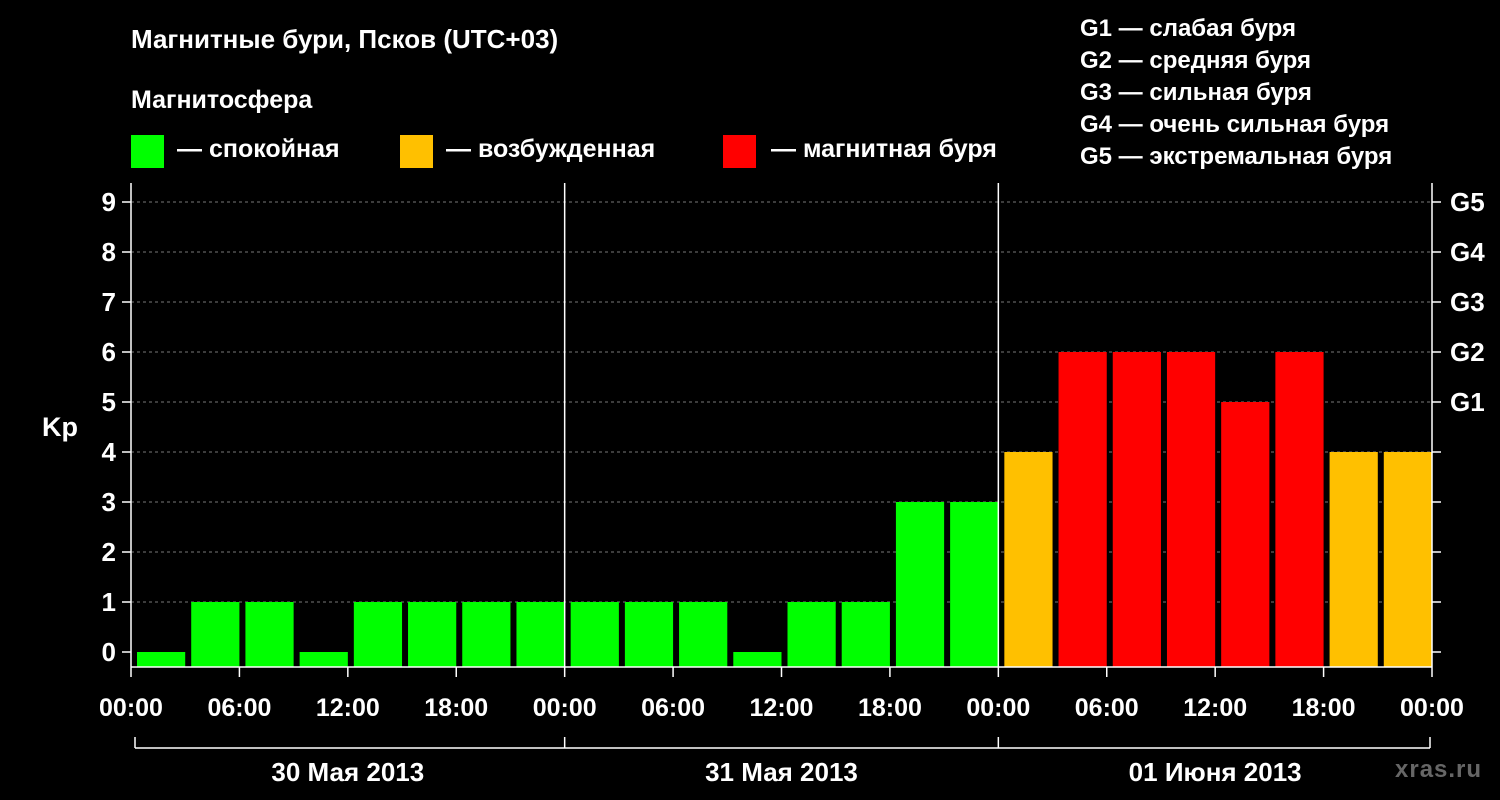 The width and height of the screenshot is (1500, 800). What do you see at coordinates (109, 602) in the screenshot?
I see `y-tick-label: 1` at bounding box center [109, 602].